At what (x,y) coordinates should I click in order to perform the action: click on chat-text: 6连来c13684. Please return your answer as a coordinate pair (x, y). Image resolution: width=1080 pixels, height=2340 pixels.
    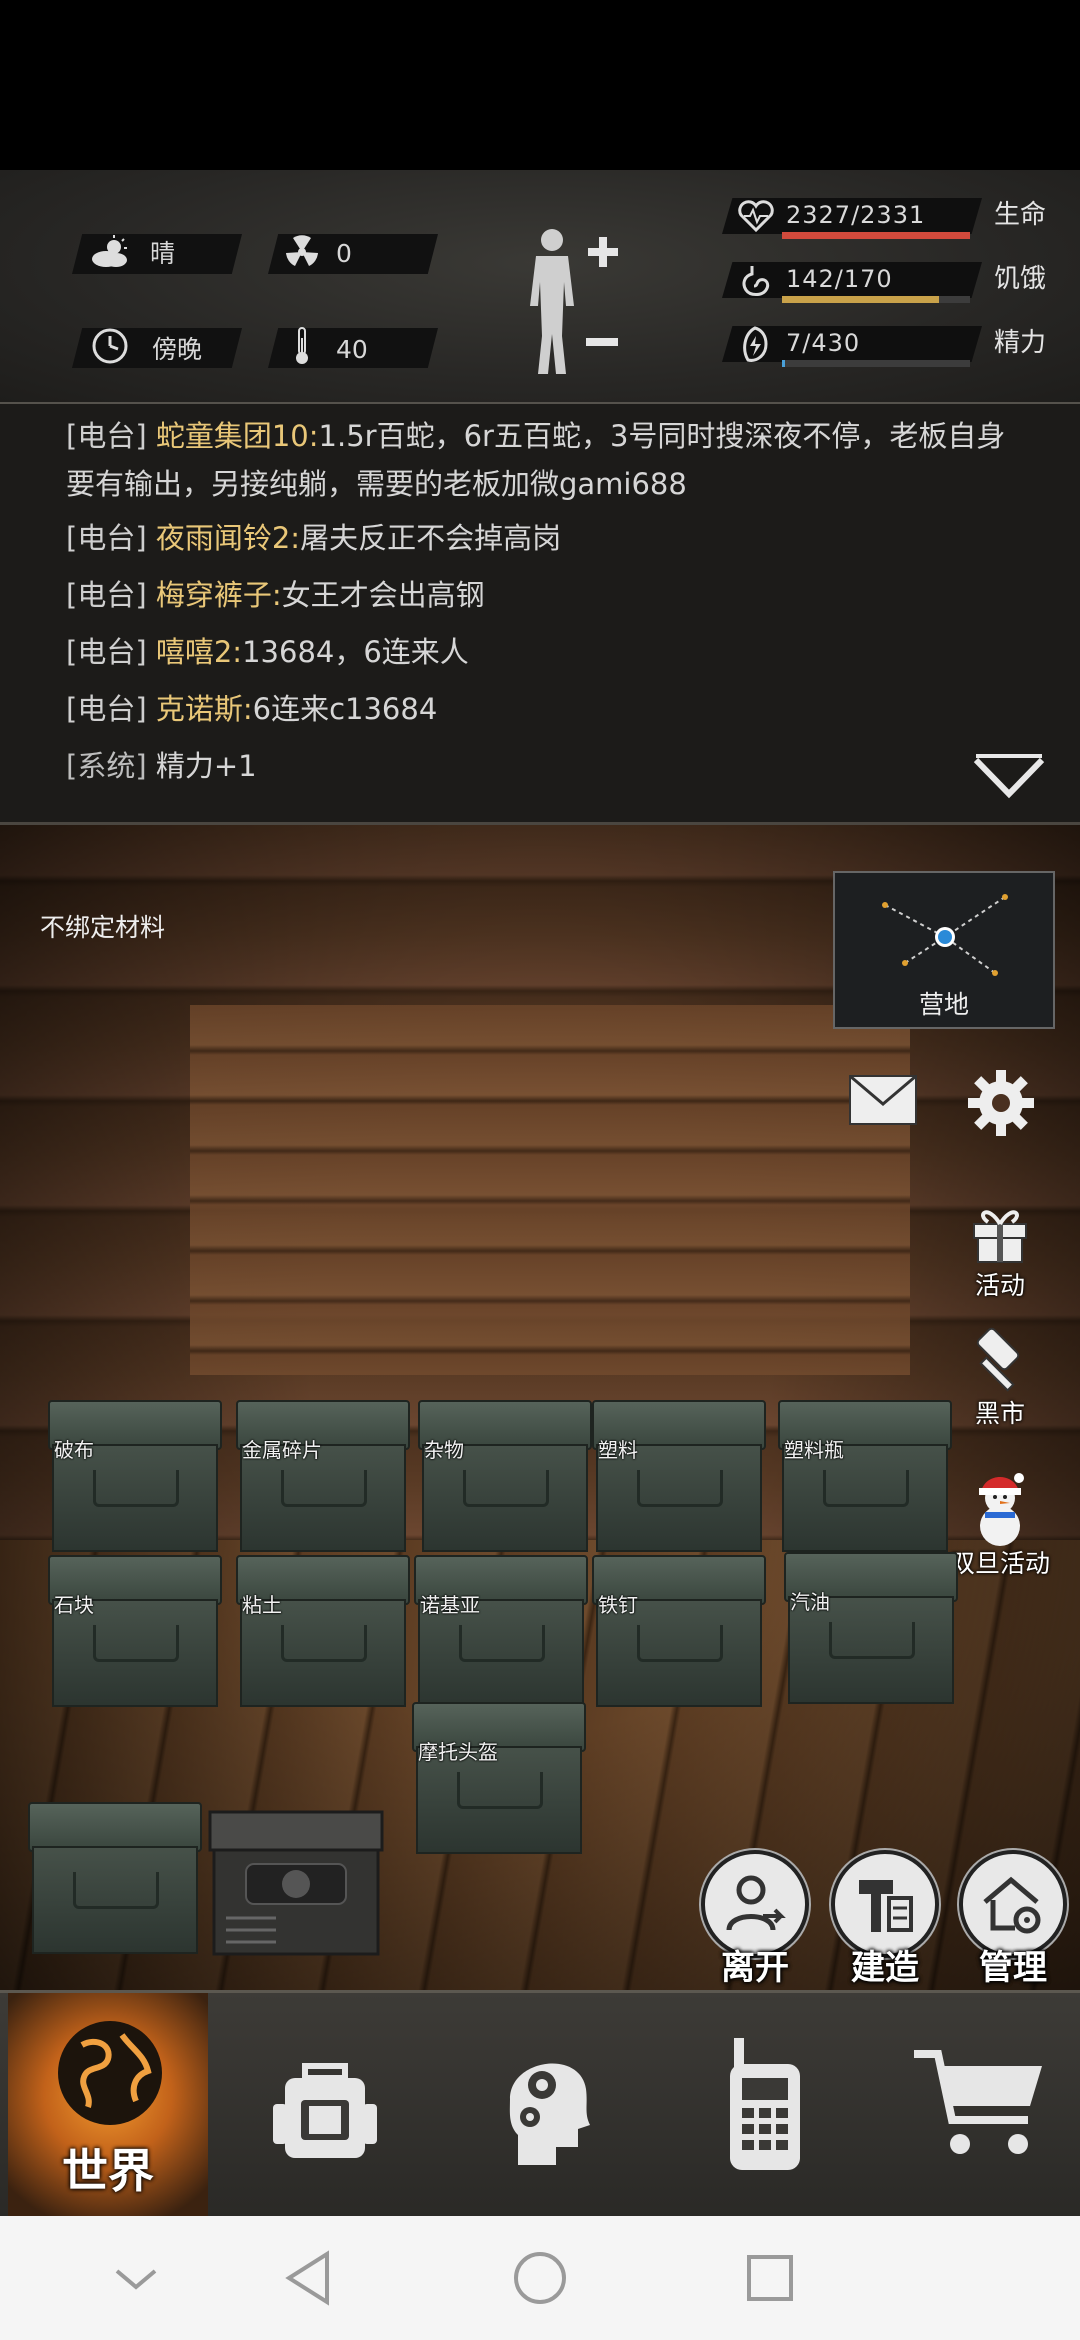
    Looking at the image, I should click on (345, 709).